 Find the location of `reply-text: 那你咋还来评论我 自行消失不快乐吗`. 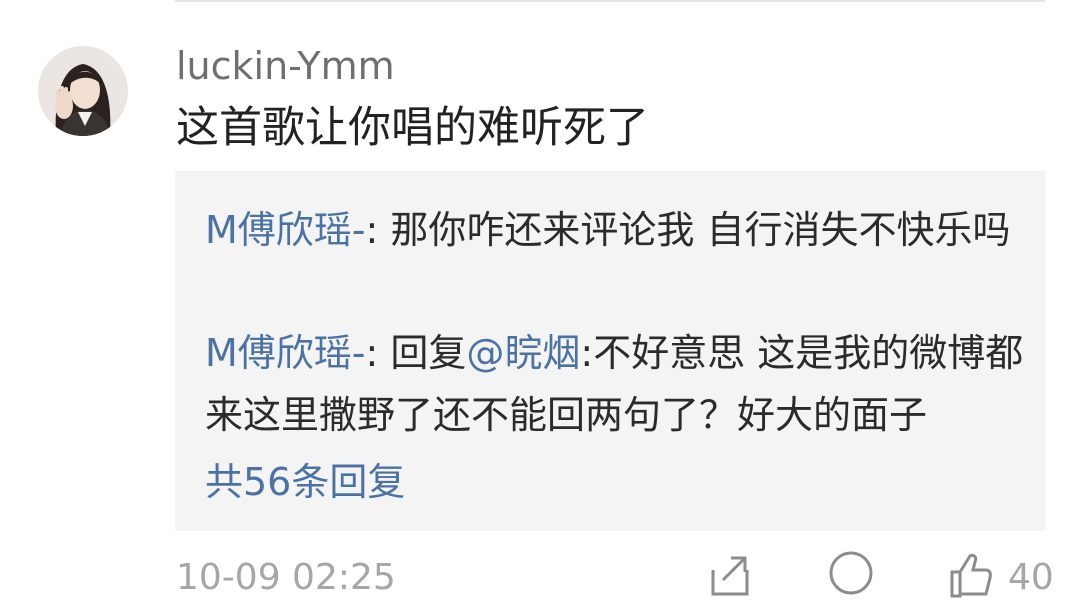

reply-text: 那你咋还来评论我 自行消失不快乐吗 is located at coordinates (700, 230).